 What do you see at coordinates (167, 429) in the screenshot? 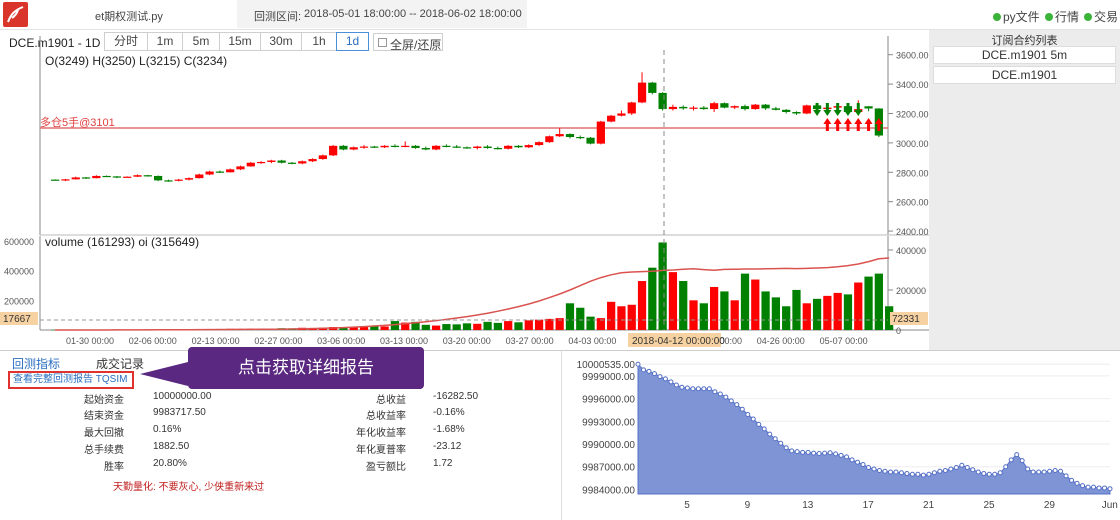
I see `metric-value: 0.16%` at bounding box center [167, 429].